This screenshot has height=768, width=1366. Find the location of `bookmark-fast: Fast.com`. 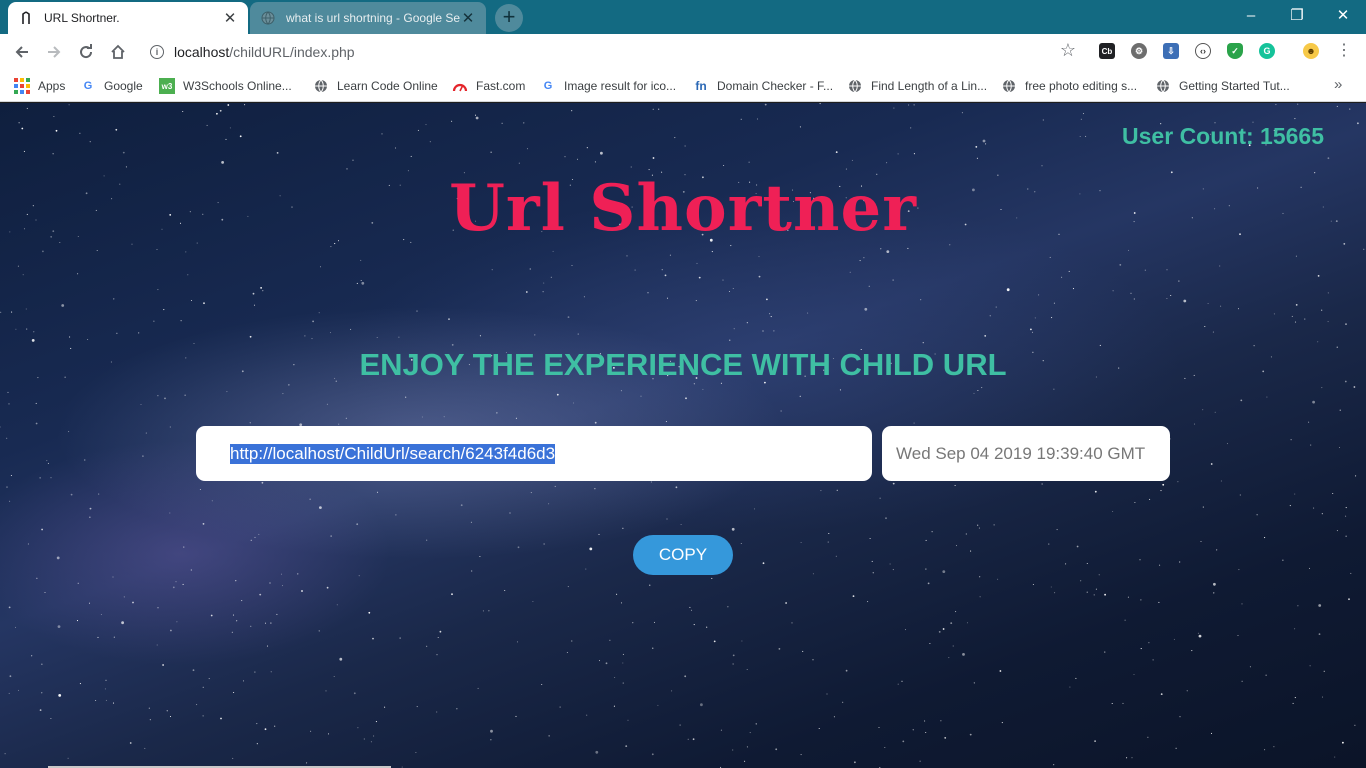

bookmark-fast: Fast.com is located at coordinates (488, 86).